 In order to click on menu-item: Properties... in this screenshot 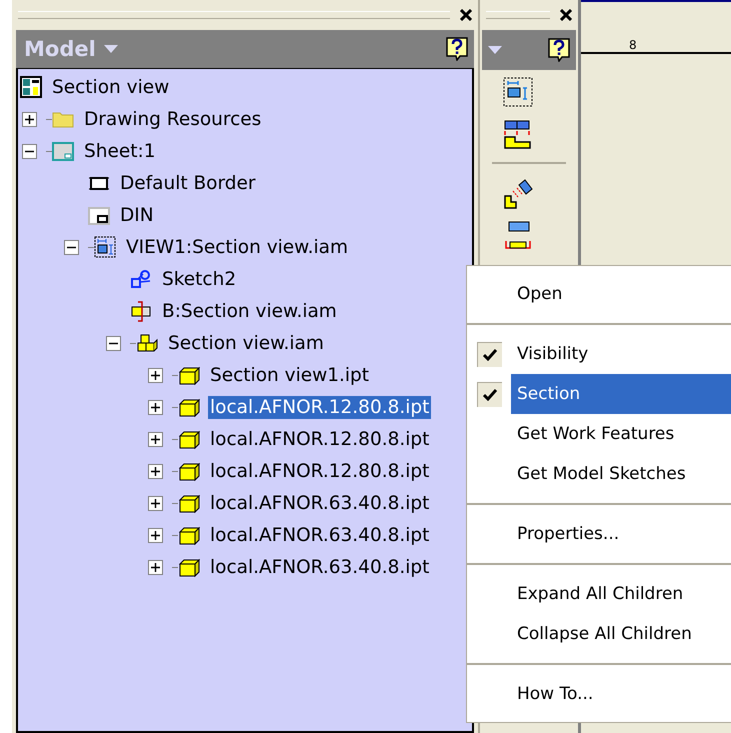, I will do `click(621, 534)`.